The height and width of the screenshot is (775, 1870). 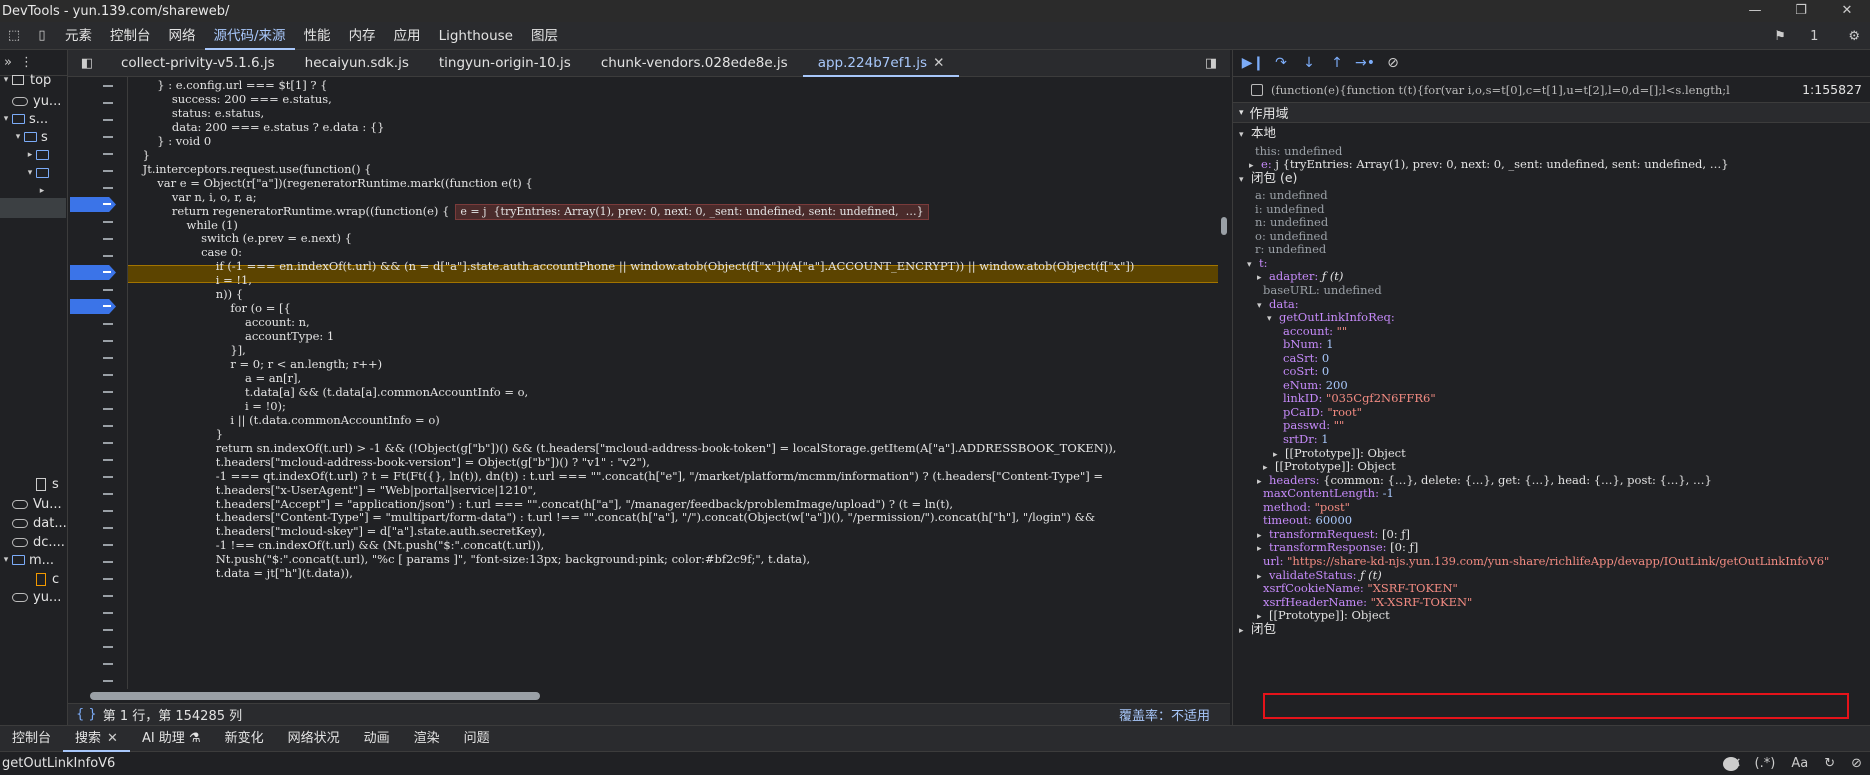 I want to click on step-into-icon: ↓, so click(x=1309, y=63).